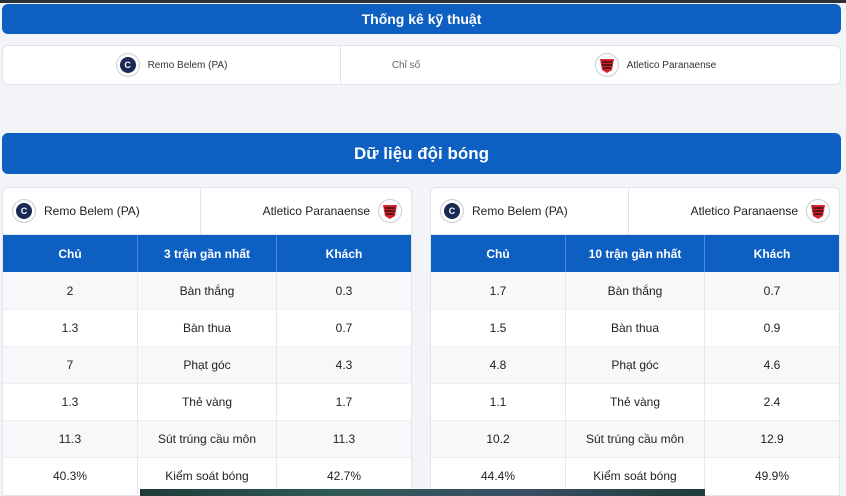  What do you see at coordinates (423, 1) in the screenshot?
I see `top-border` at bounding box center [423, 1].